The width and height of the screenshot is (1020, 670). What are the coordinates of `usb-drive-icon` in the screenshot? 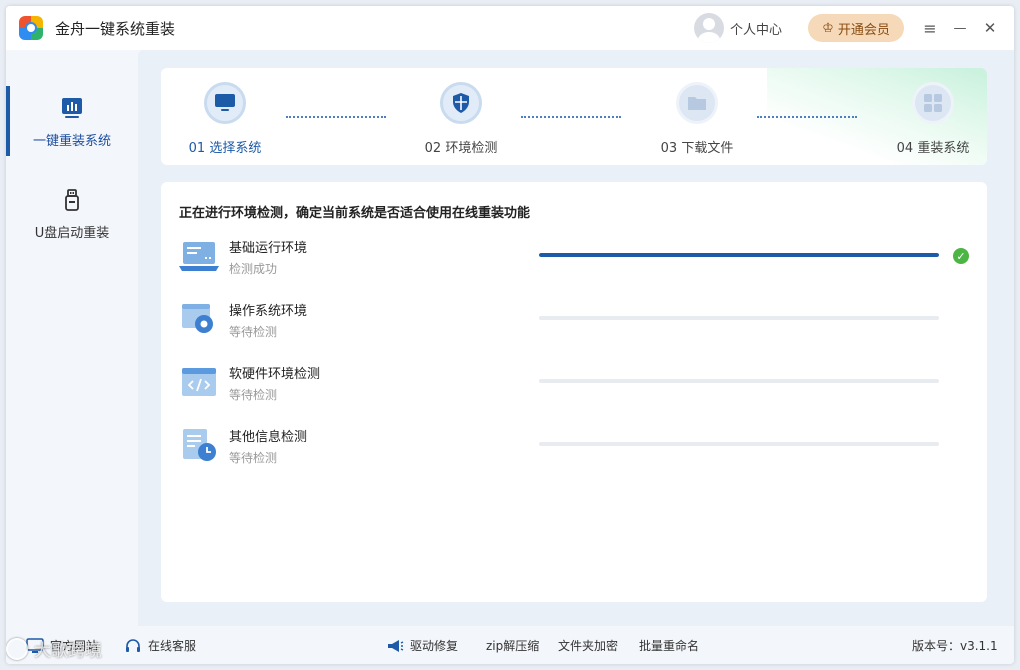 It's located at (72, 200).